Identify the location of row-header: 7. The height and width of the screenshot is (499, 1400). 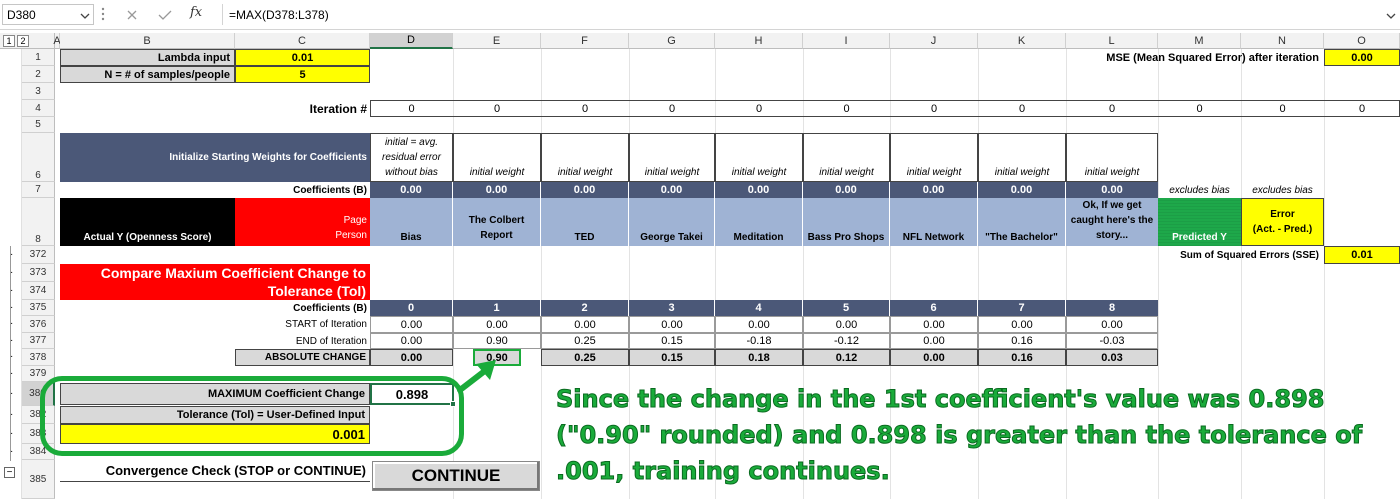
(38, 190).